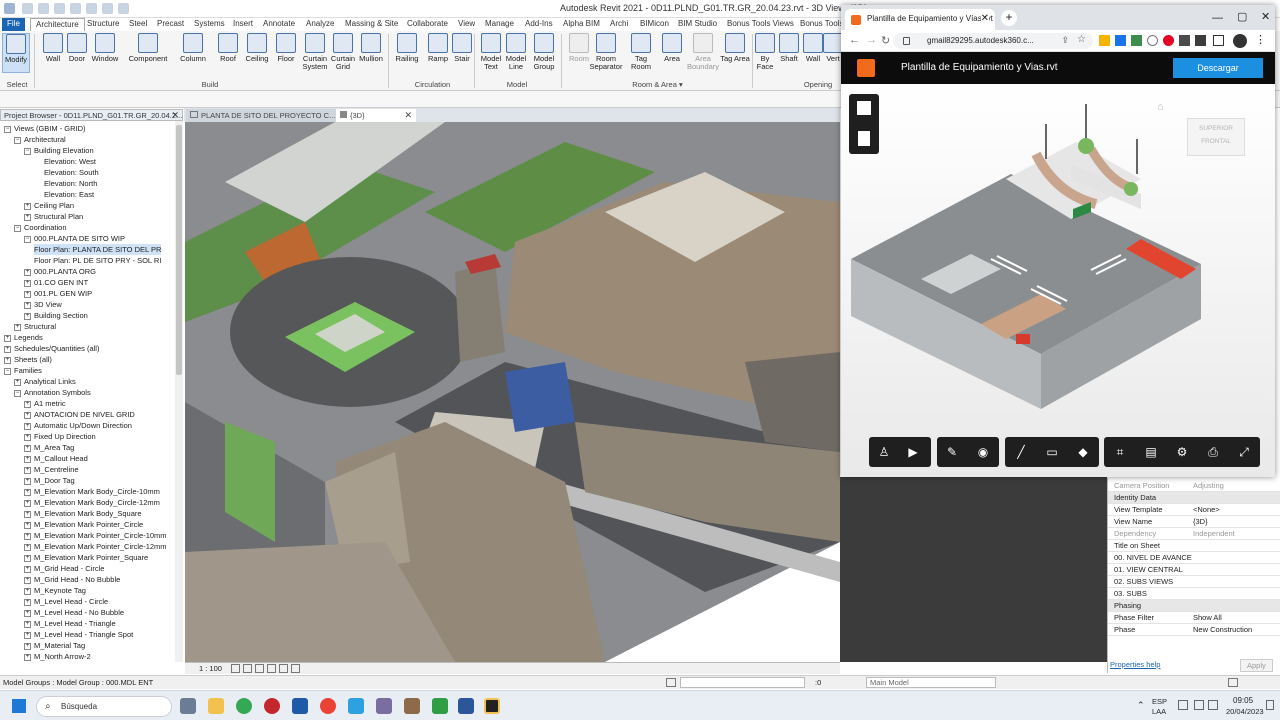 This screenshot has height=720, width=1280. I want to click on tab-file: File, so click(13, 24).